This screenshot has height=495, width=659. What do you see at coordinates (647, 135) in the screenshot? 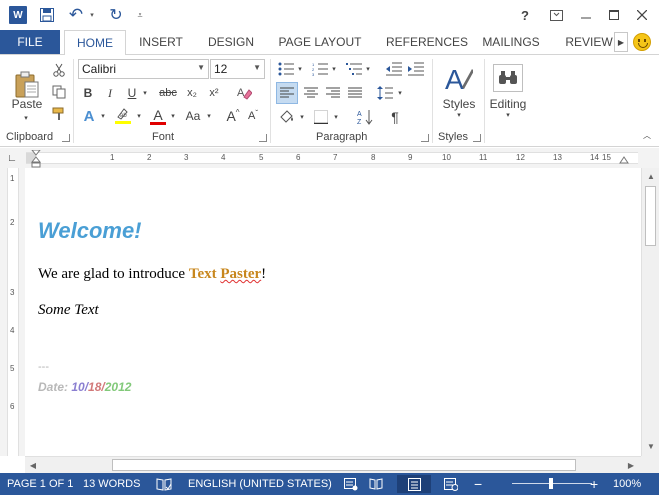
I see `collapse-ribbon-button: ︿` at bounding box center [647, 135].